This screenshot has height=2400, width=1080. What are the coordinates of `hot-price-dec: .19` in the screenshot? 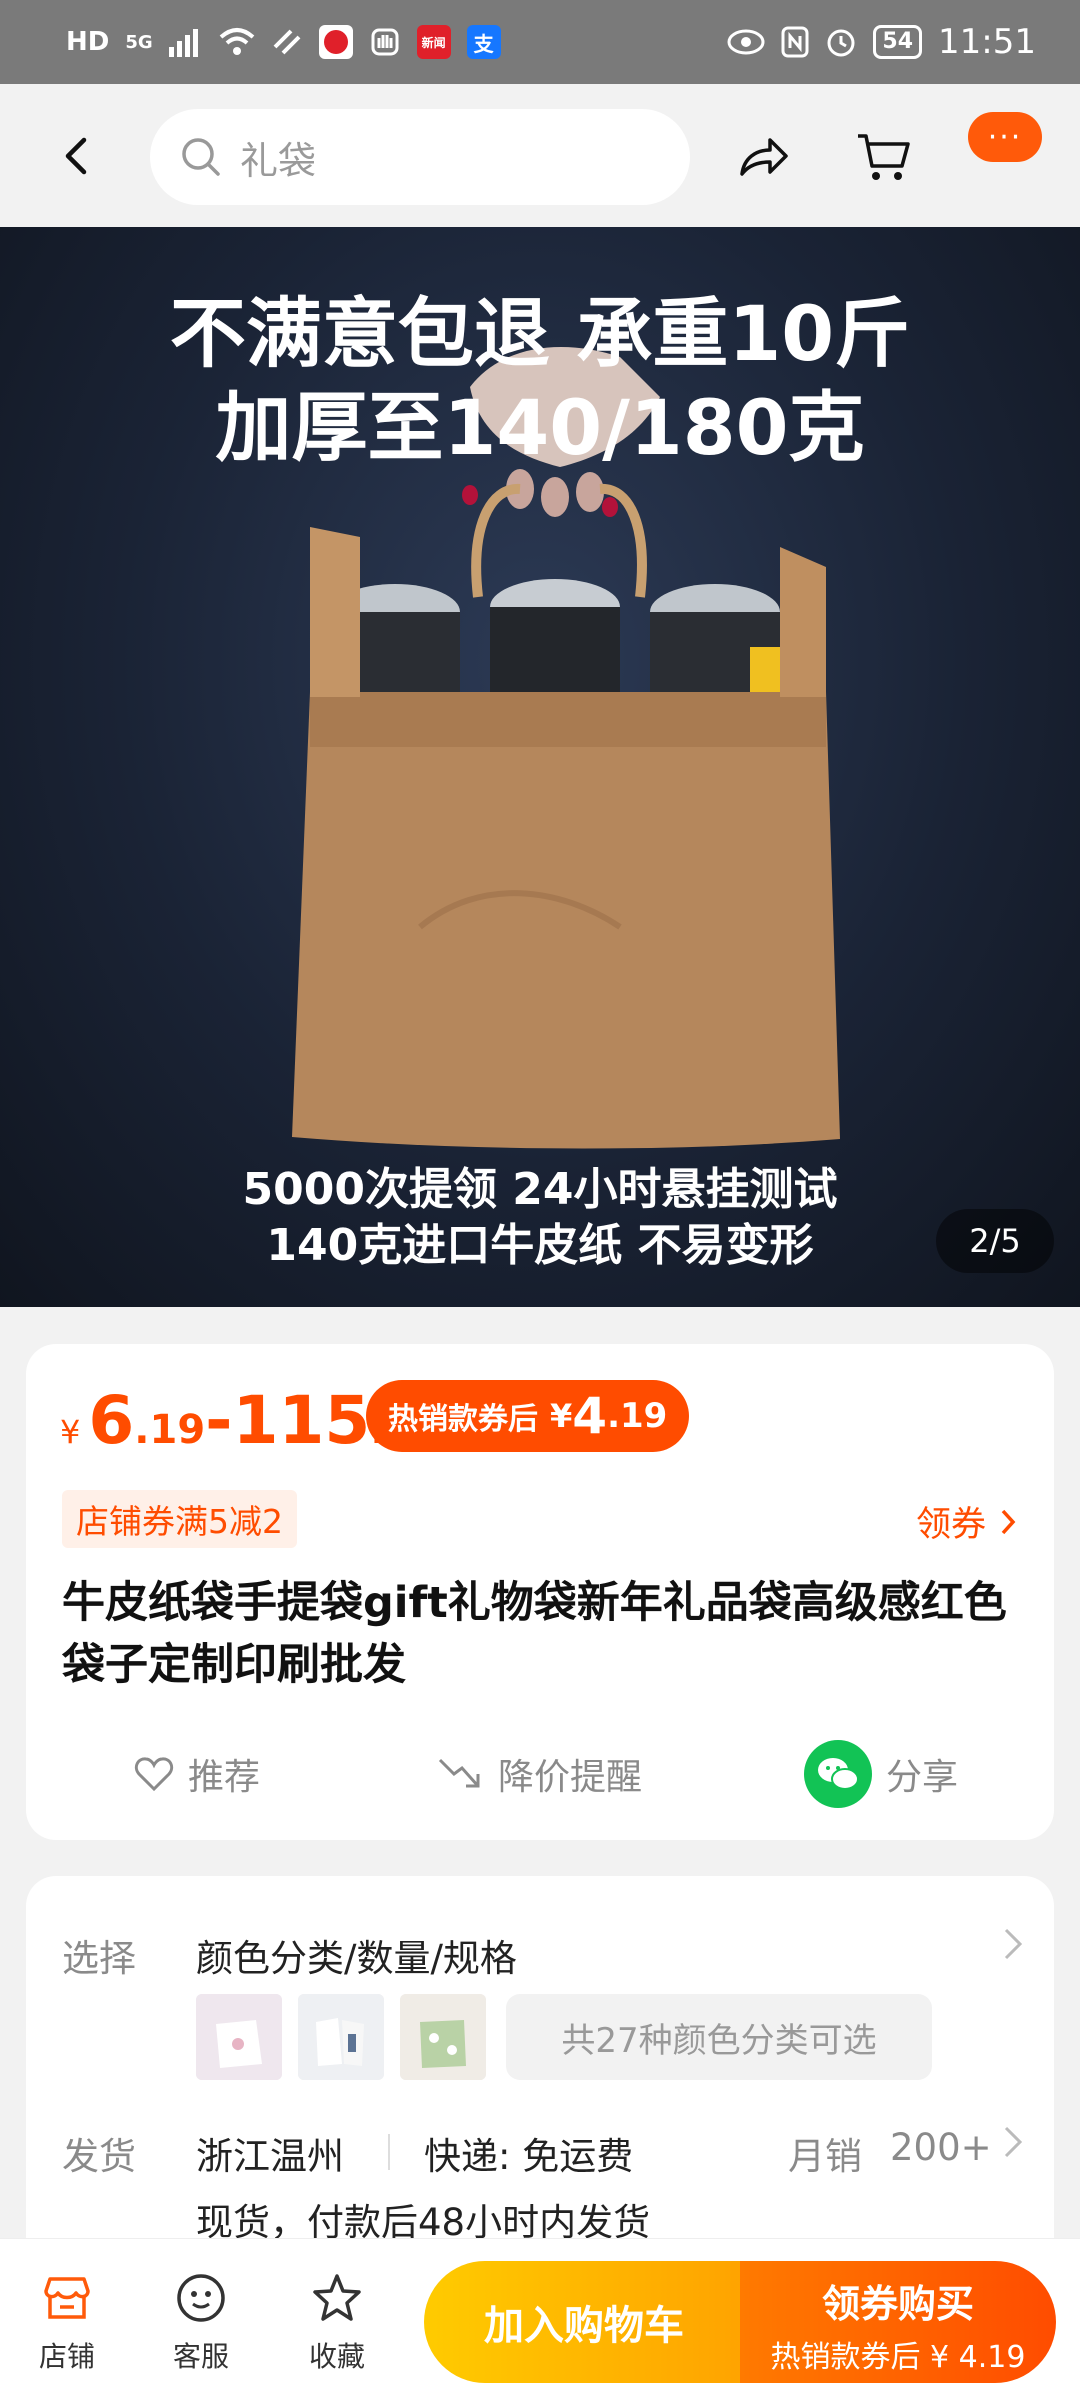 It's located at (637, 1416).